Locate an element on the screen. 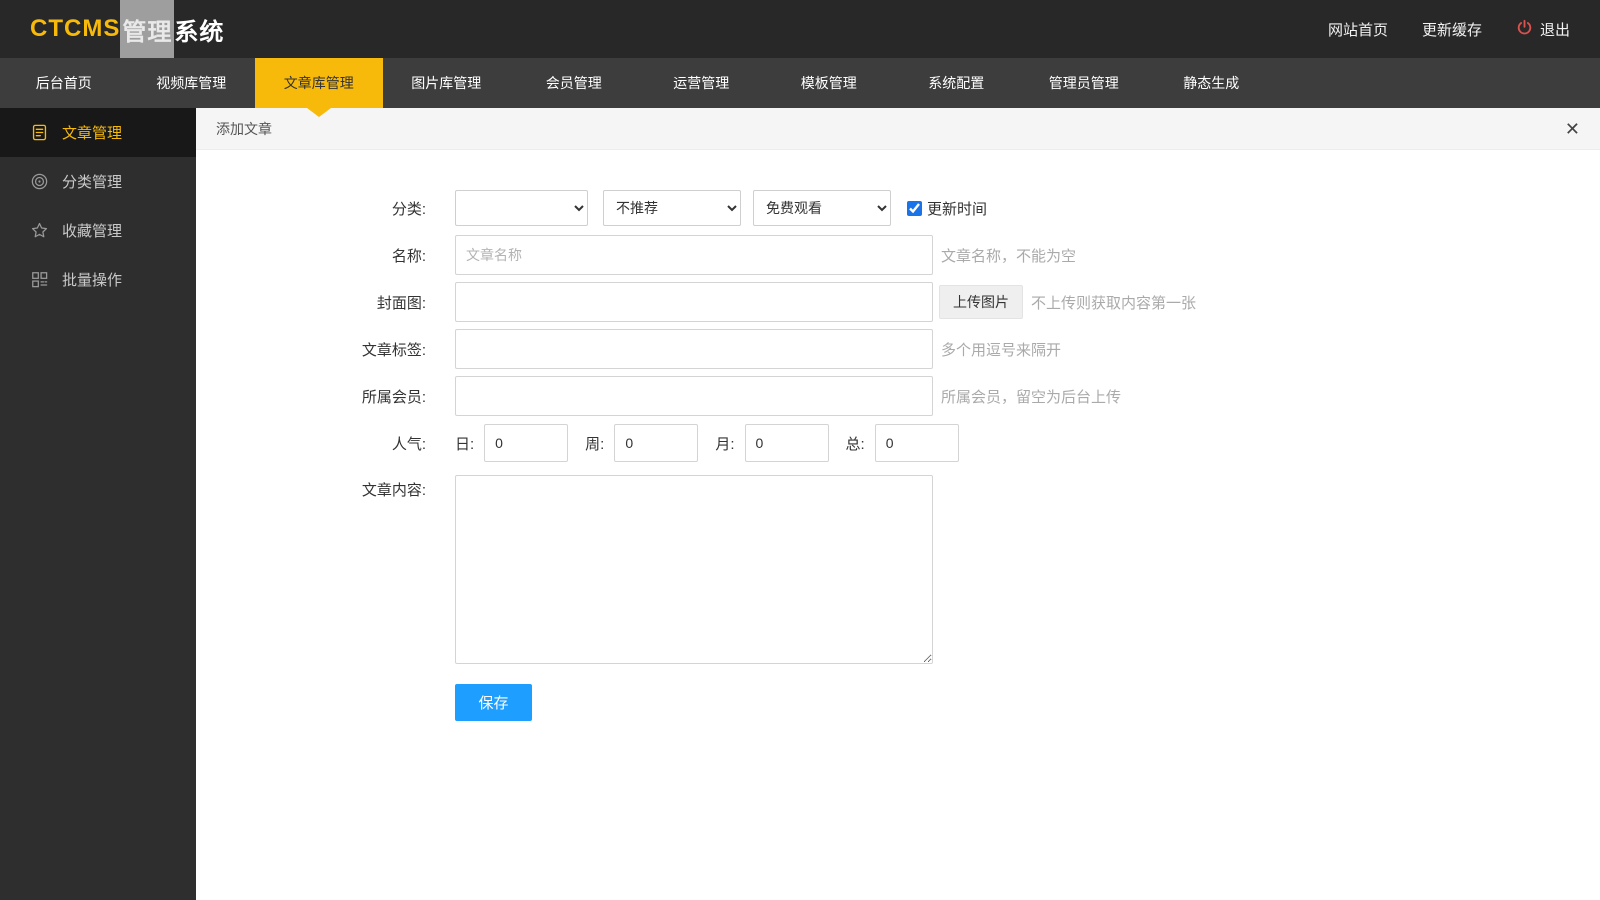  nav-tab-article-library: 文章库管理 is located at coordinates (319, 83).